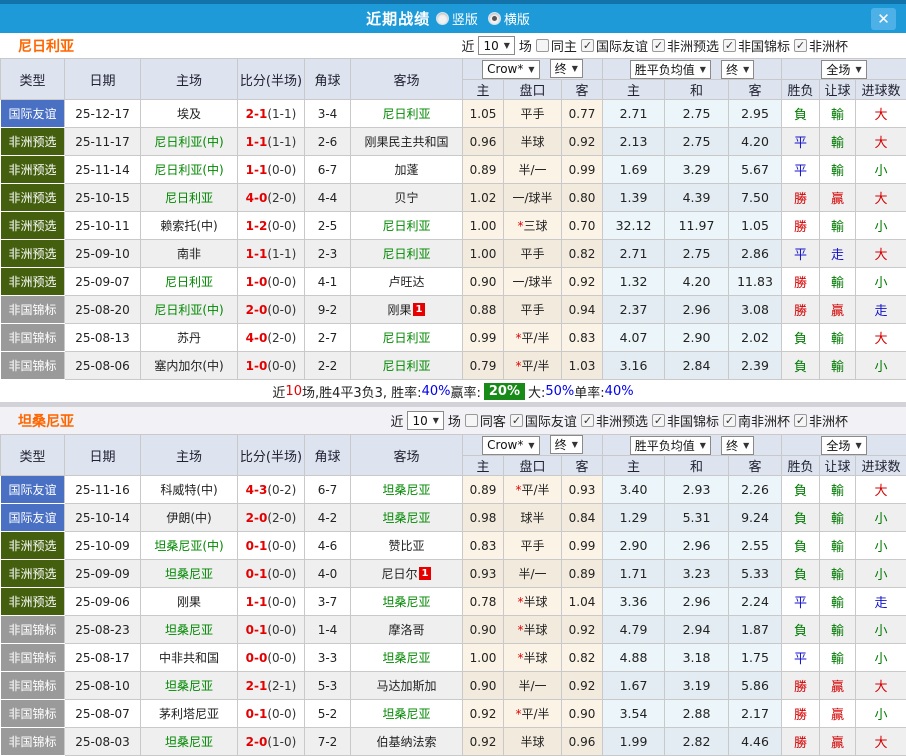  Describe the element at coordinates (281, 338) in the screenshot. I see `halftime-score: (2-0)` at that location.